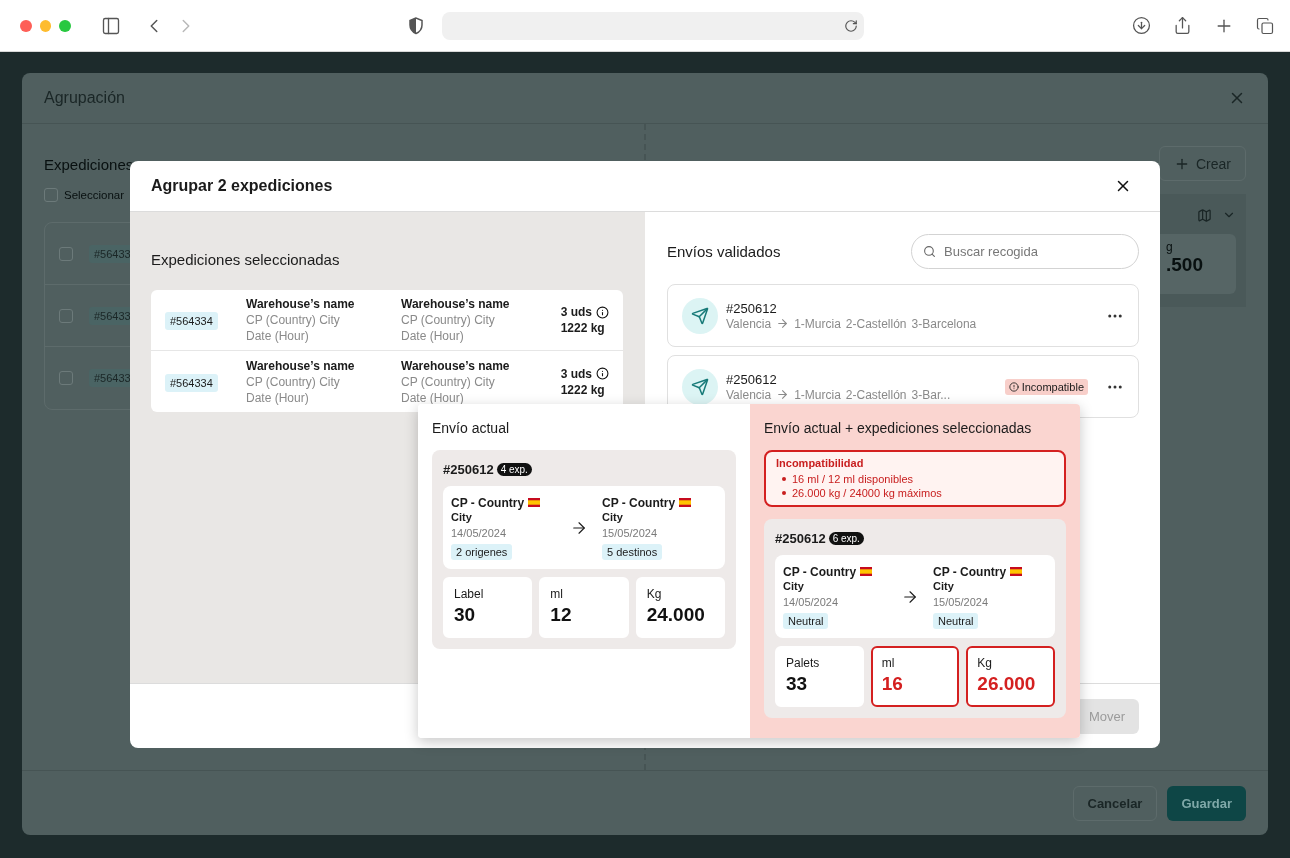 The width and height of the screenshot is (1290, 858). I want to click on alert-item: 16 ml / 12 ml disponibles, so click(853, 479).